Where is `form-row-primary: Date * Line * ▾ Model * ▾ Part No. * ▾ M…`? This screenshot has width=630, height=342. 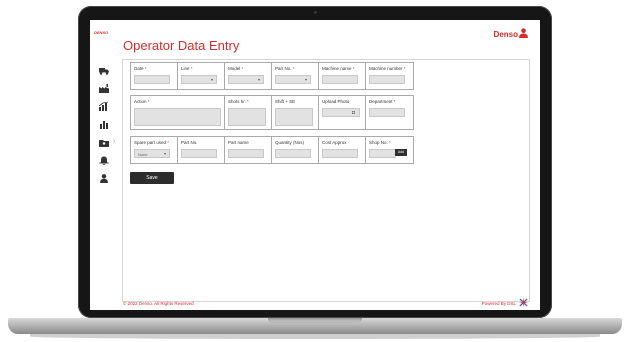
form-row-primary: Date * Line * ▾ Model * ▾ Part No. * ▾ M… is located at coordinates (272, 76).